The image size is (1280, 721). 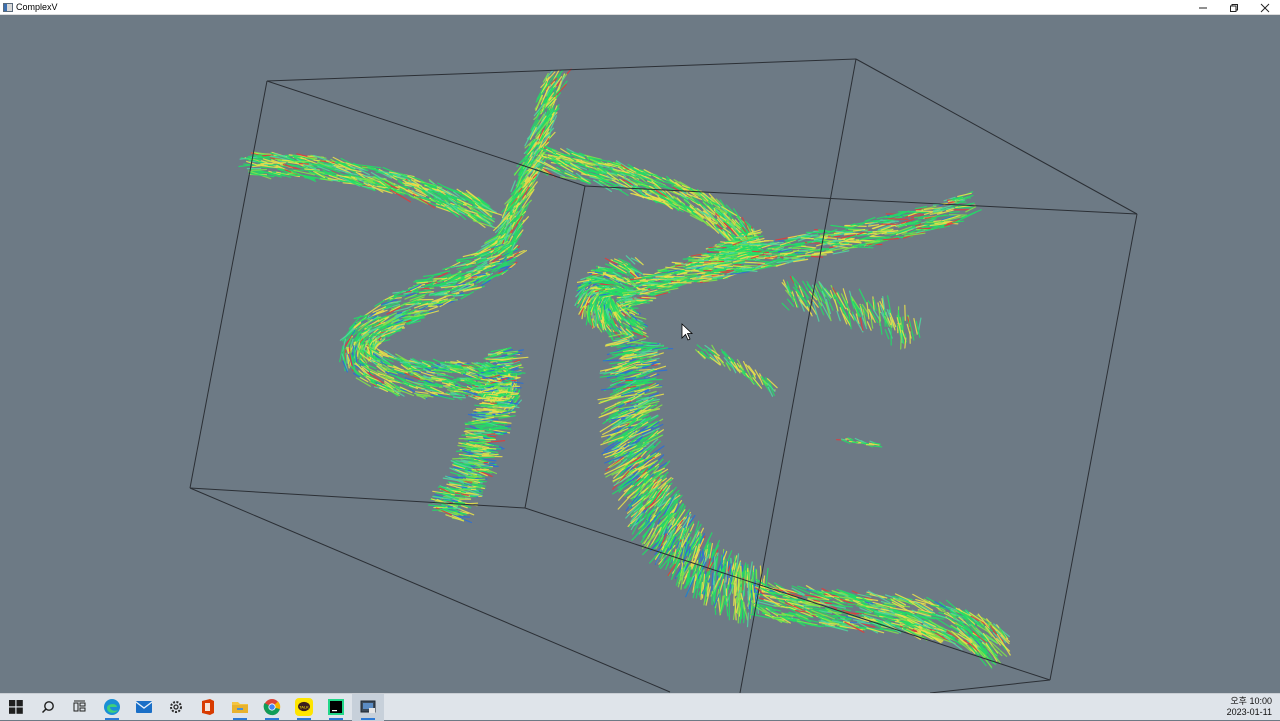 I want to click on complexv-app-icon, so click(x=368, y=707).